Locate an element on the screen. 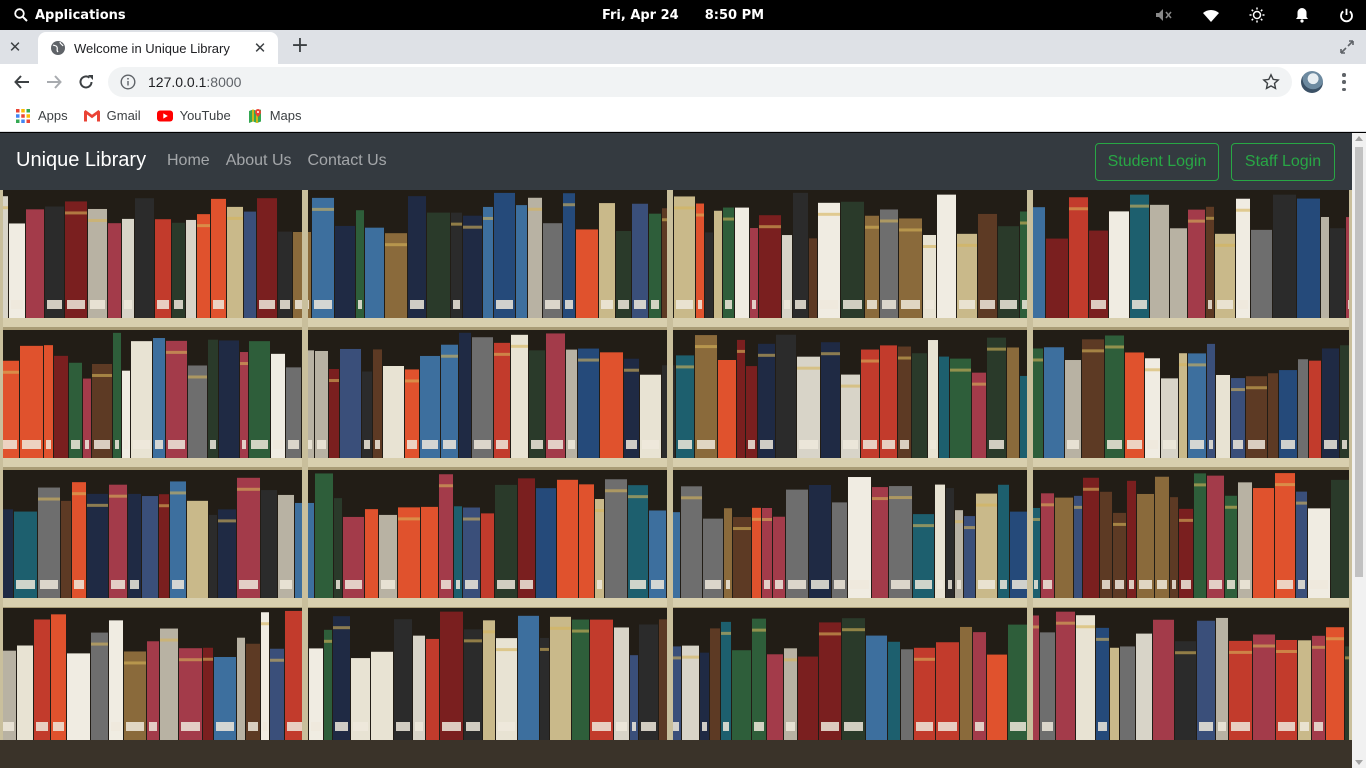 The image size is (1366, 768). system-tray is located at coordinates (1254, 15).